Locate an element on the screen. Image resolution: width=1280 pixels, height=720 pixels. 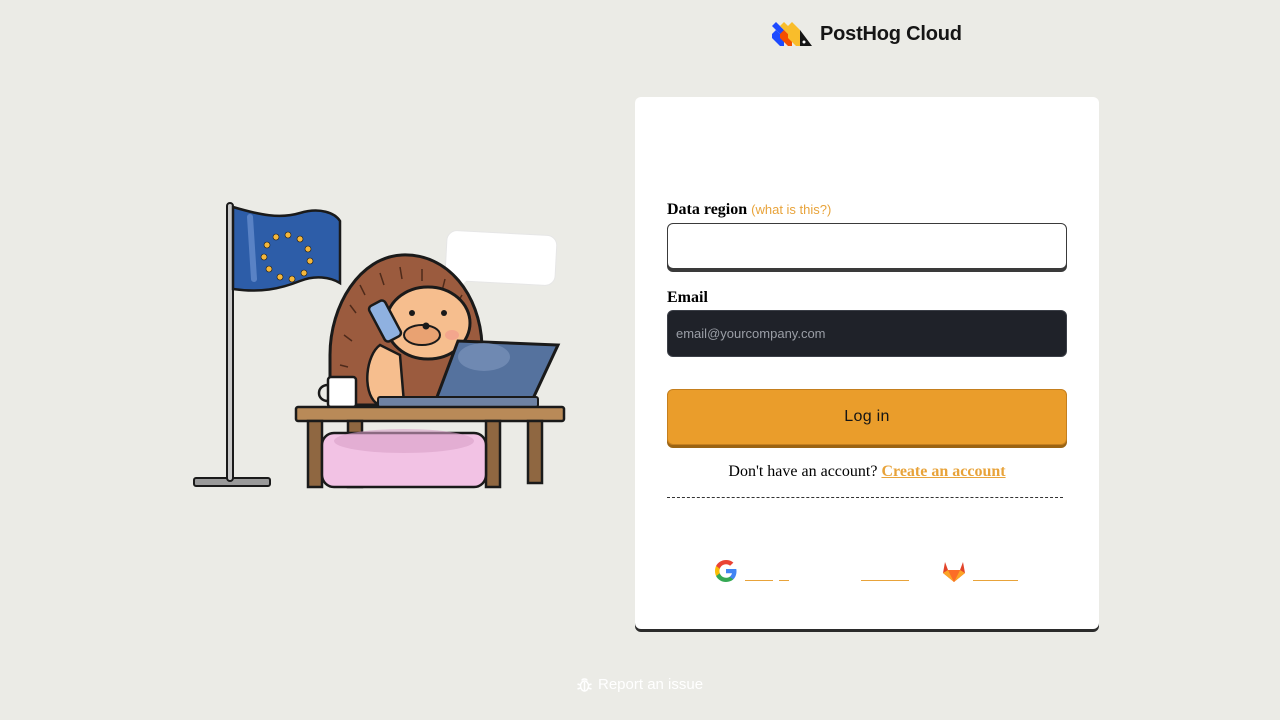
google-icon is located at coordinates (726, 571).